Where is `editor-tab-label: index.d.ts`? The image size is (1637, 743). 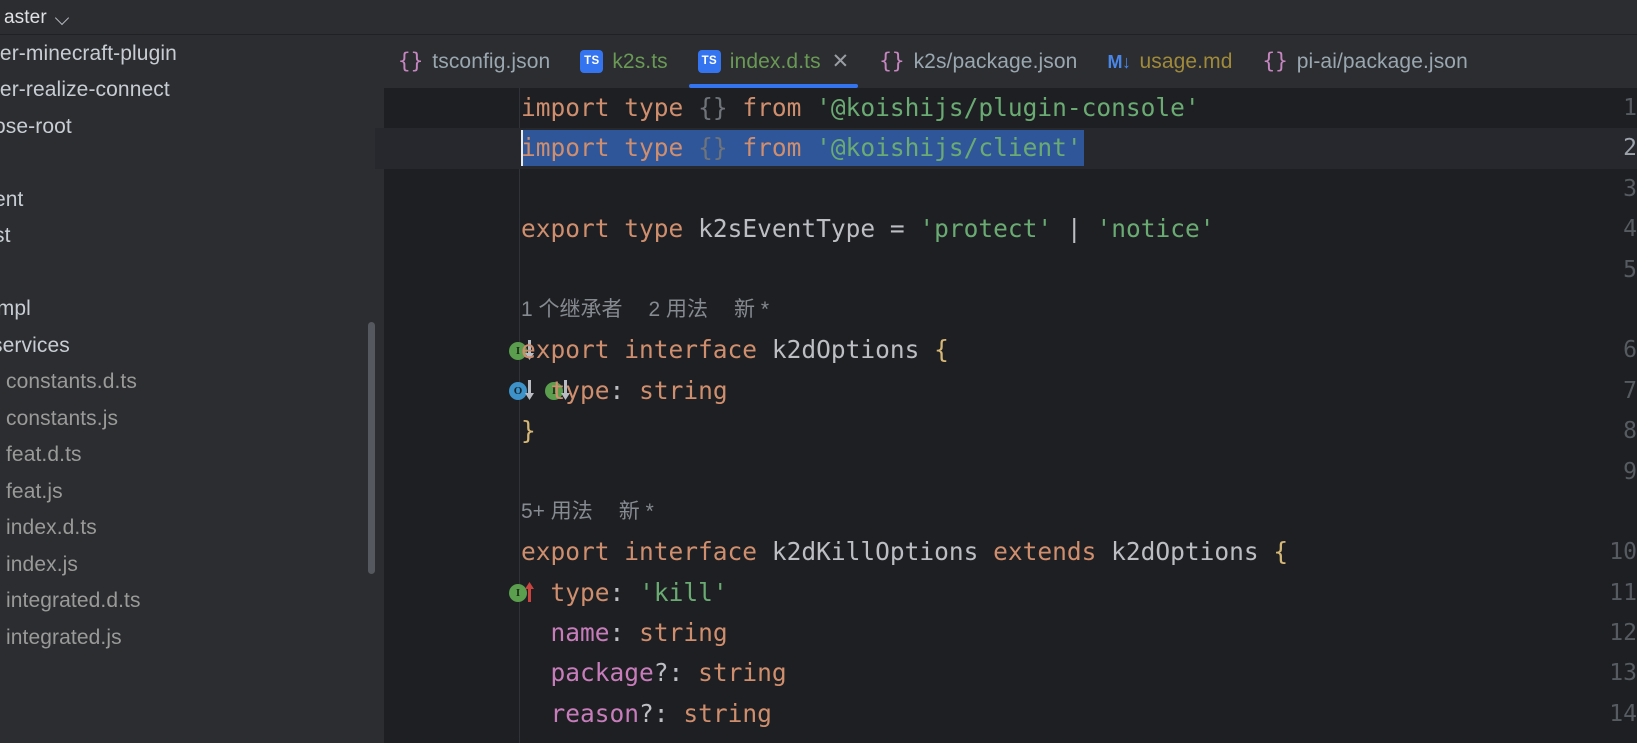 editor-tab-label: index.d.ts is located at coordinates (775, 61).